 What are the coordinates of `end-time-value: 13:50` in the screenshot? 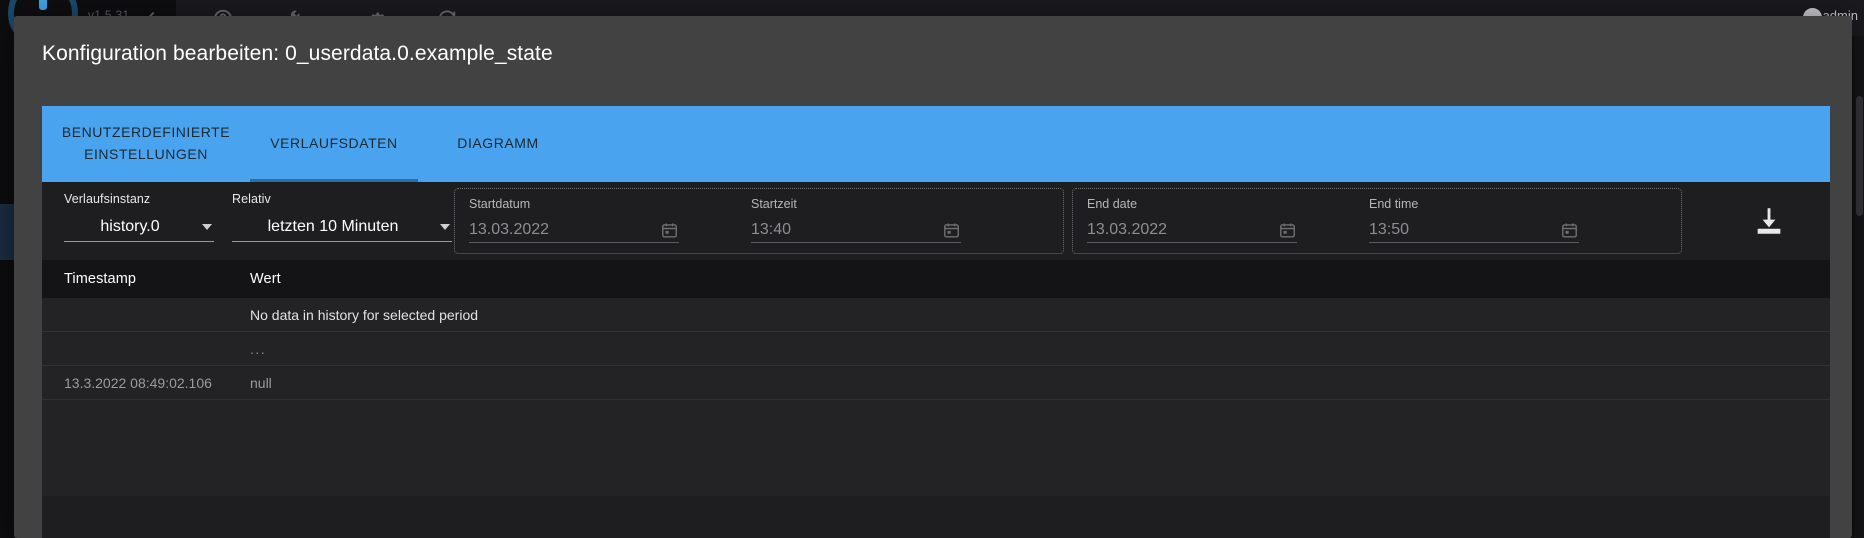 It's located at (1389, 229).